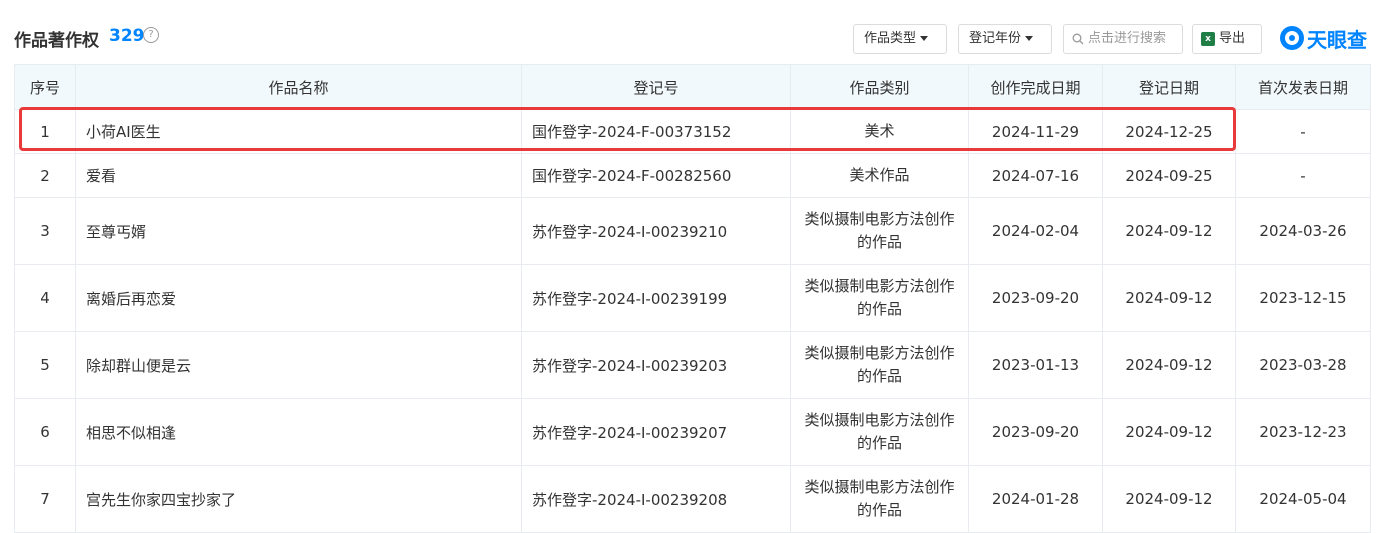 This screenshot has width=1382, height=533. Describe the element at coordinates (656, 499) in the screenshot. I see `cell-reg: 苏作登字-2024-I-00239208` at that location.